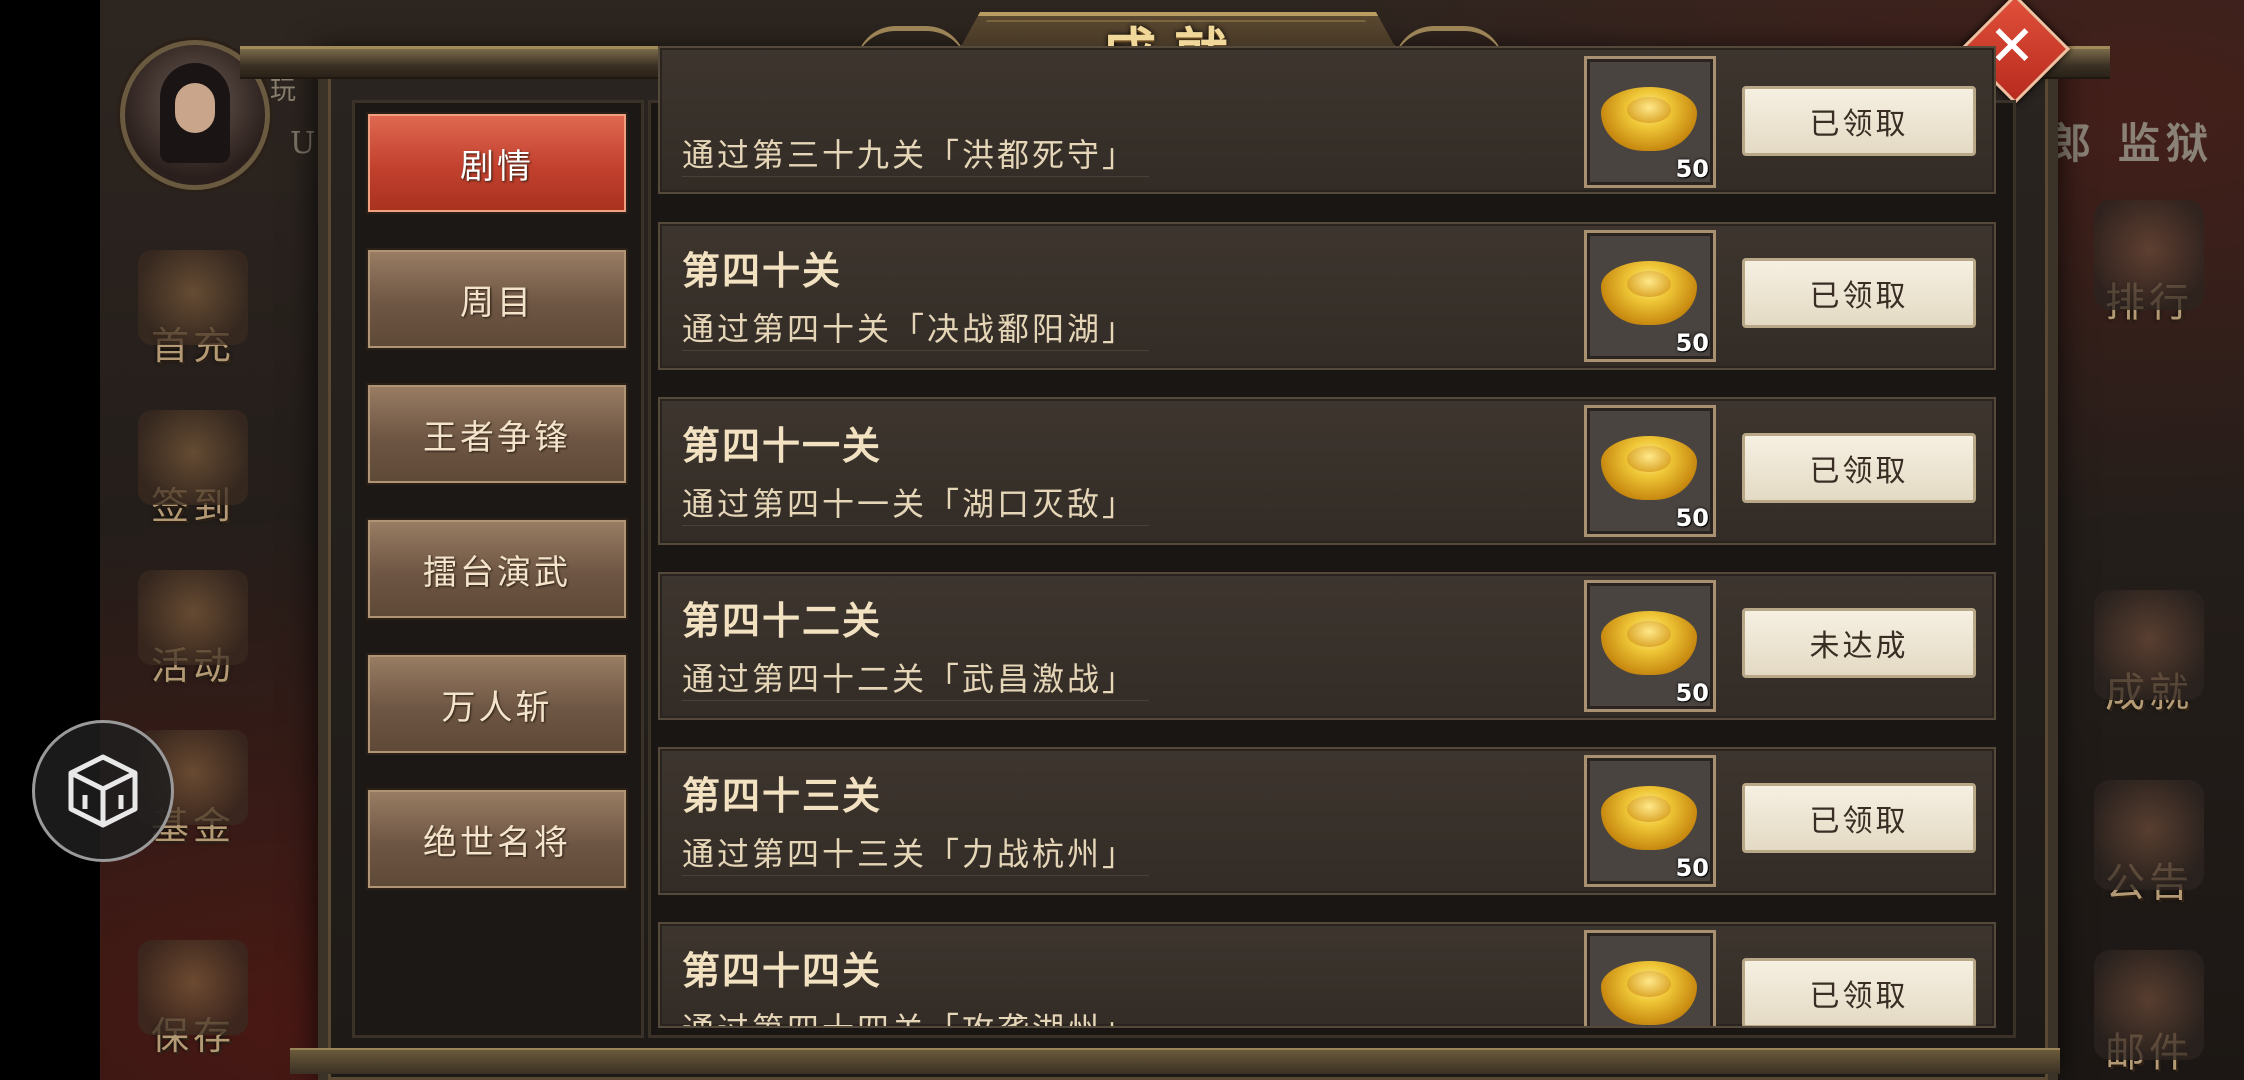 Image resolution: width=2244 pixels, height=1080 pixels. I want to click on tab-story: 剧情, so click(497, 163).